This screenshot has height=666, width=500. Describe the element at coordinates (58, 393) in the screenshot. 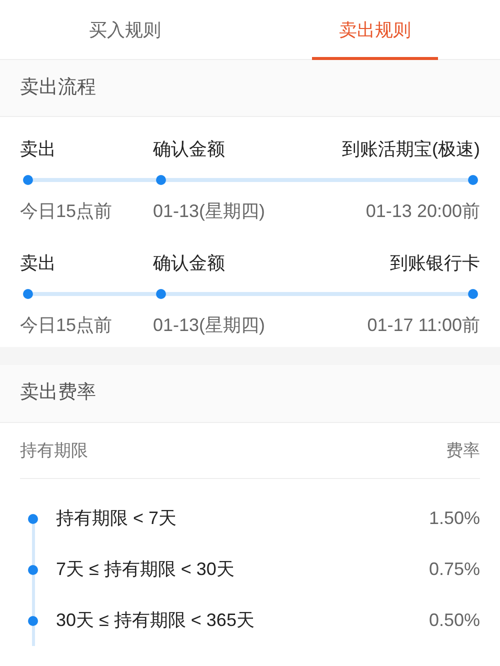

I see `section-title: 卖出费率` at that location.